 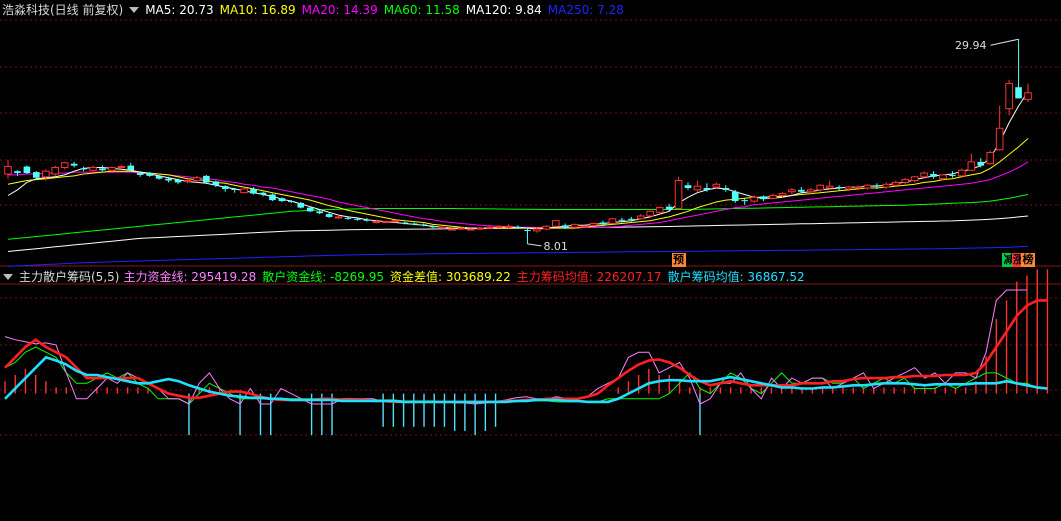 I want to click on high-annotation-line, so click(x=1004, y=42).